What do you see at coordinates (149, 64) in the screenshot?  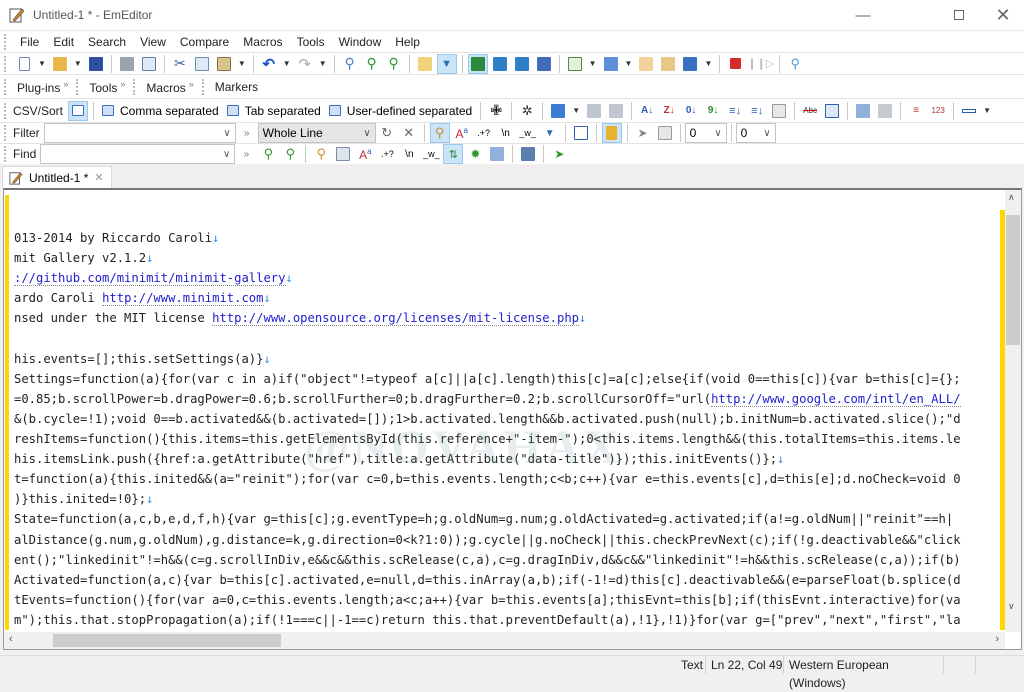 I see `print-preview-button` at bounding box center [149, 64].